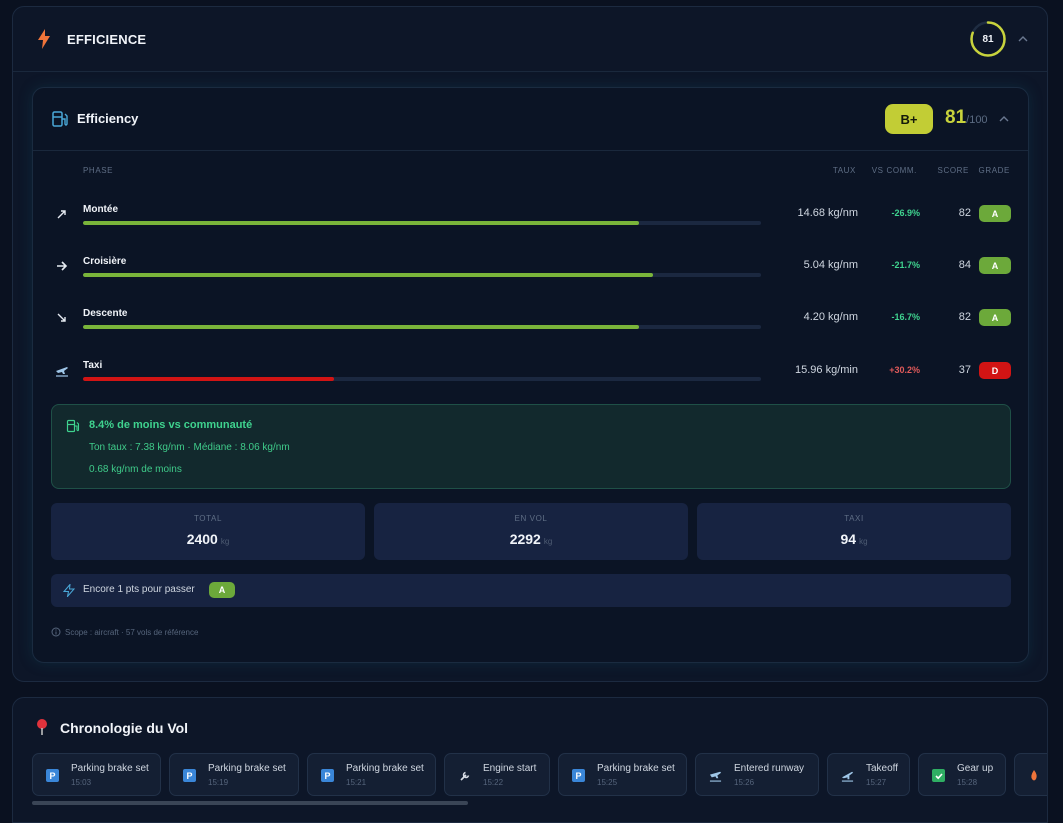 This screenshot has width=1063, height=823. Describe the element at coordinates (938, 775) in the screenshot. I see `check-icon` at that location.